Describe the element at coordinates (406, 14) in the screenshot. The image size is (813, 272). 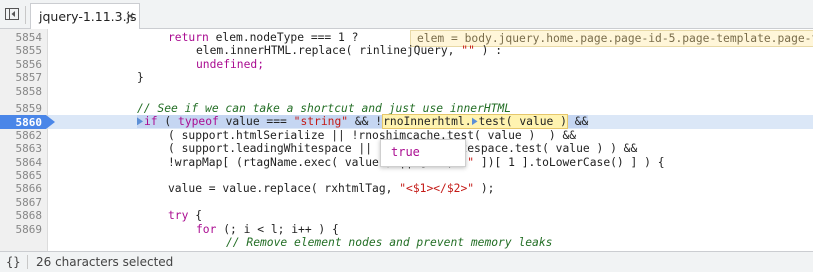
I see `tab-bar: jquery-1.11.3.js ×` at that location.